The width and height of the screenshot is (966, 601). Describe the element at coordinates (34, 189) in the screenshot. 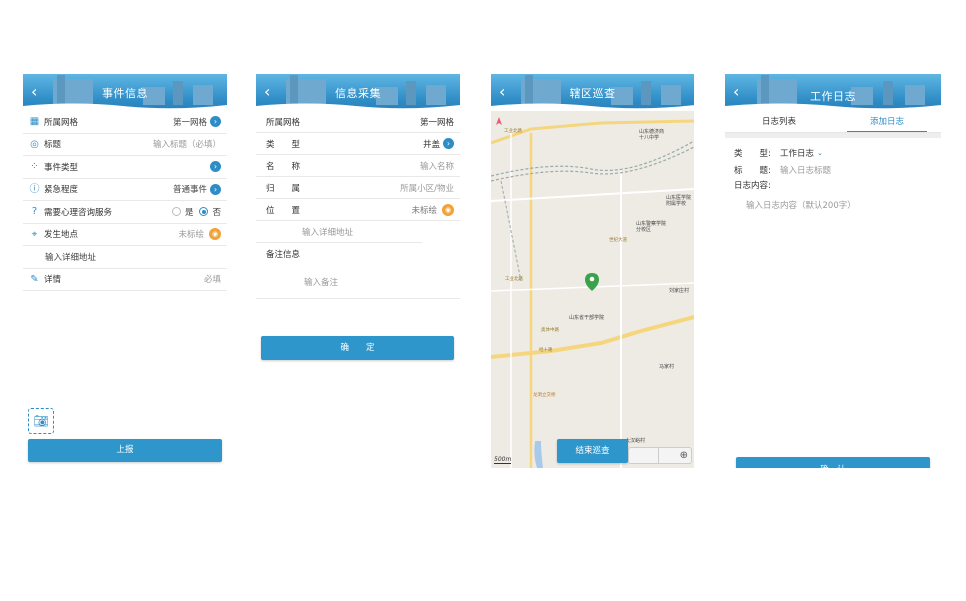

I see `alert-icon: ⓘ` at that location.